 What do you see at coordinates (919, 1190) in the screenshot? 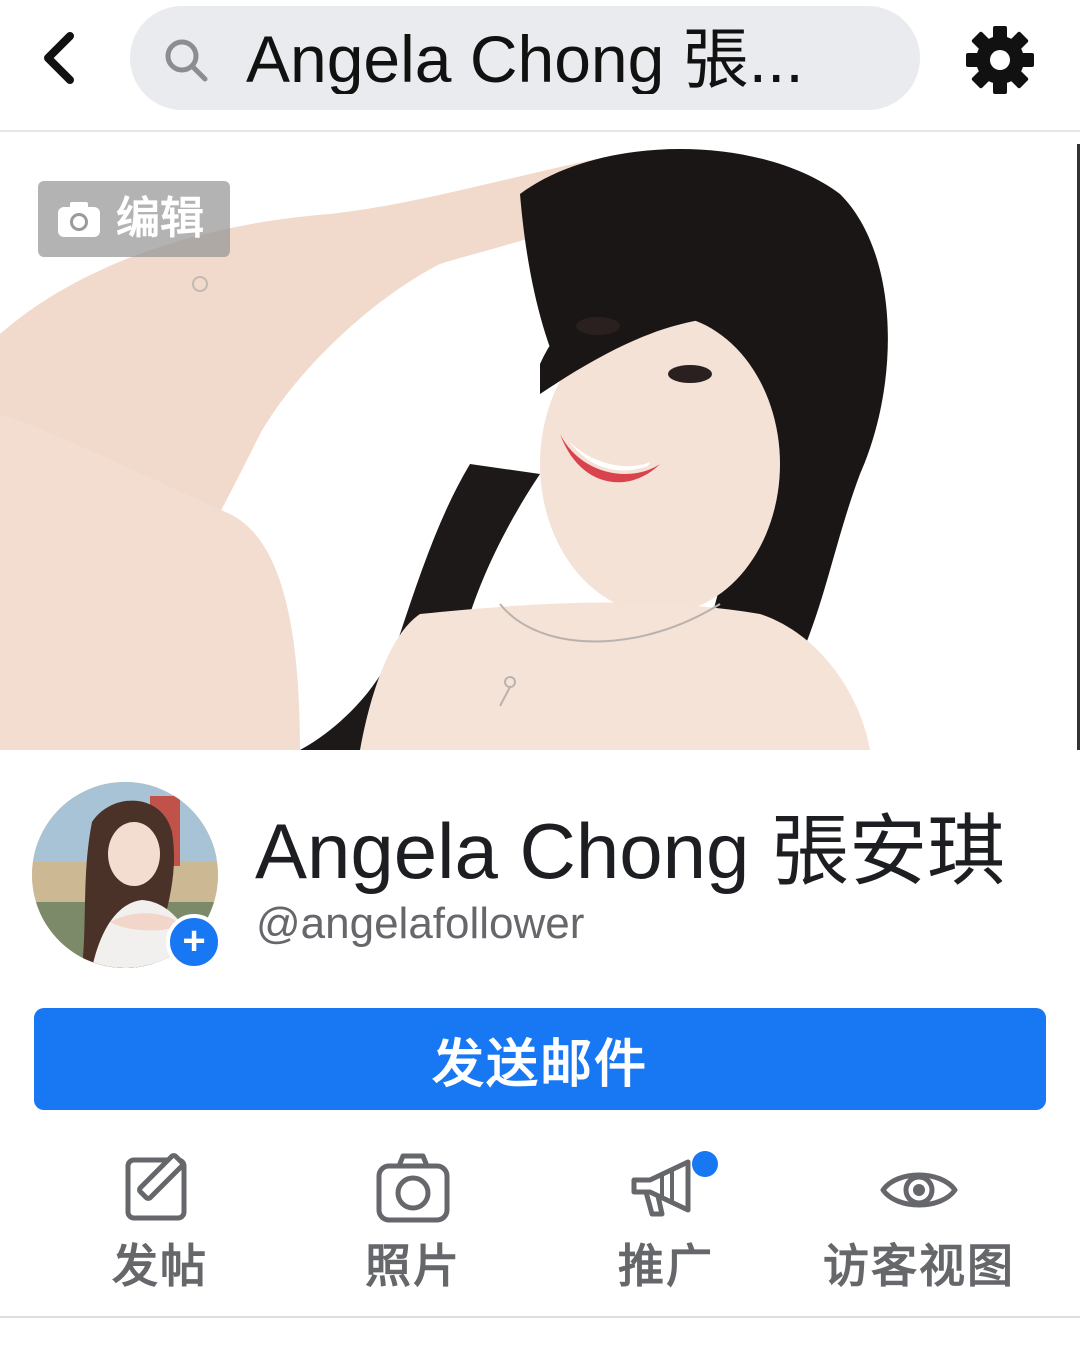
I see `eye-icon` at bounding box center [919, 1190].